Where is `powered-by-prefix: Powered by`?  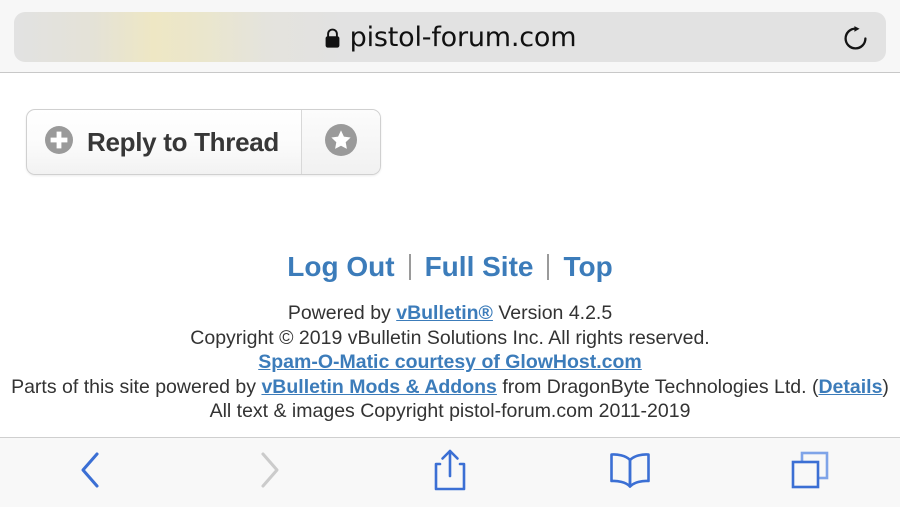
powered-by-prefix: Powered by is located at coordinates (342, 313).